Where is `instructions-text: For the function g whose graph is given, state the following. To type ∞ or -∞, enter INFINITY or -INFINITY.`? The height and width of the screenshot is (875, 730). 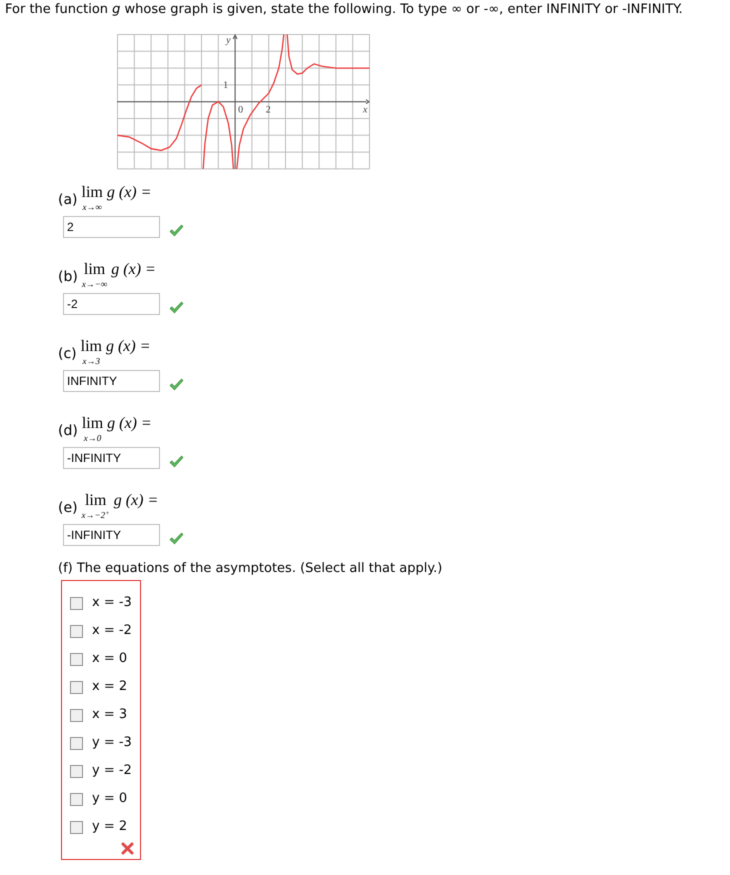
instructions-text: For the function g whose graph is given, state the following. To type ∞ or -∞, enter INFINITY or -INFINITY. is located at coordinates (344, 10).